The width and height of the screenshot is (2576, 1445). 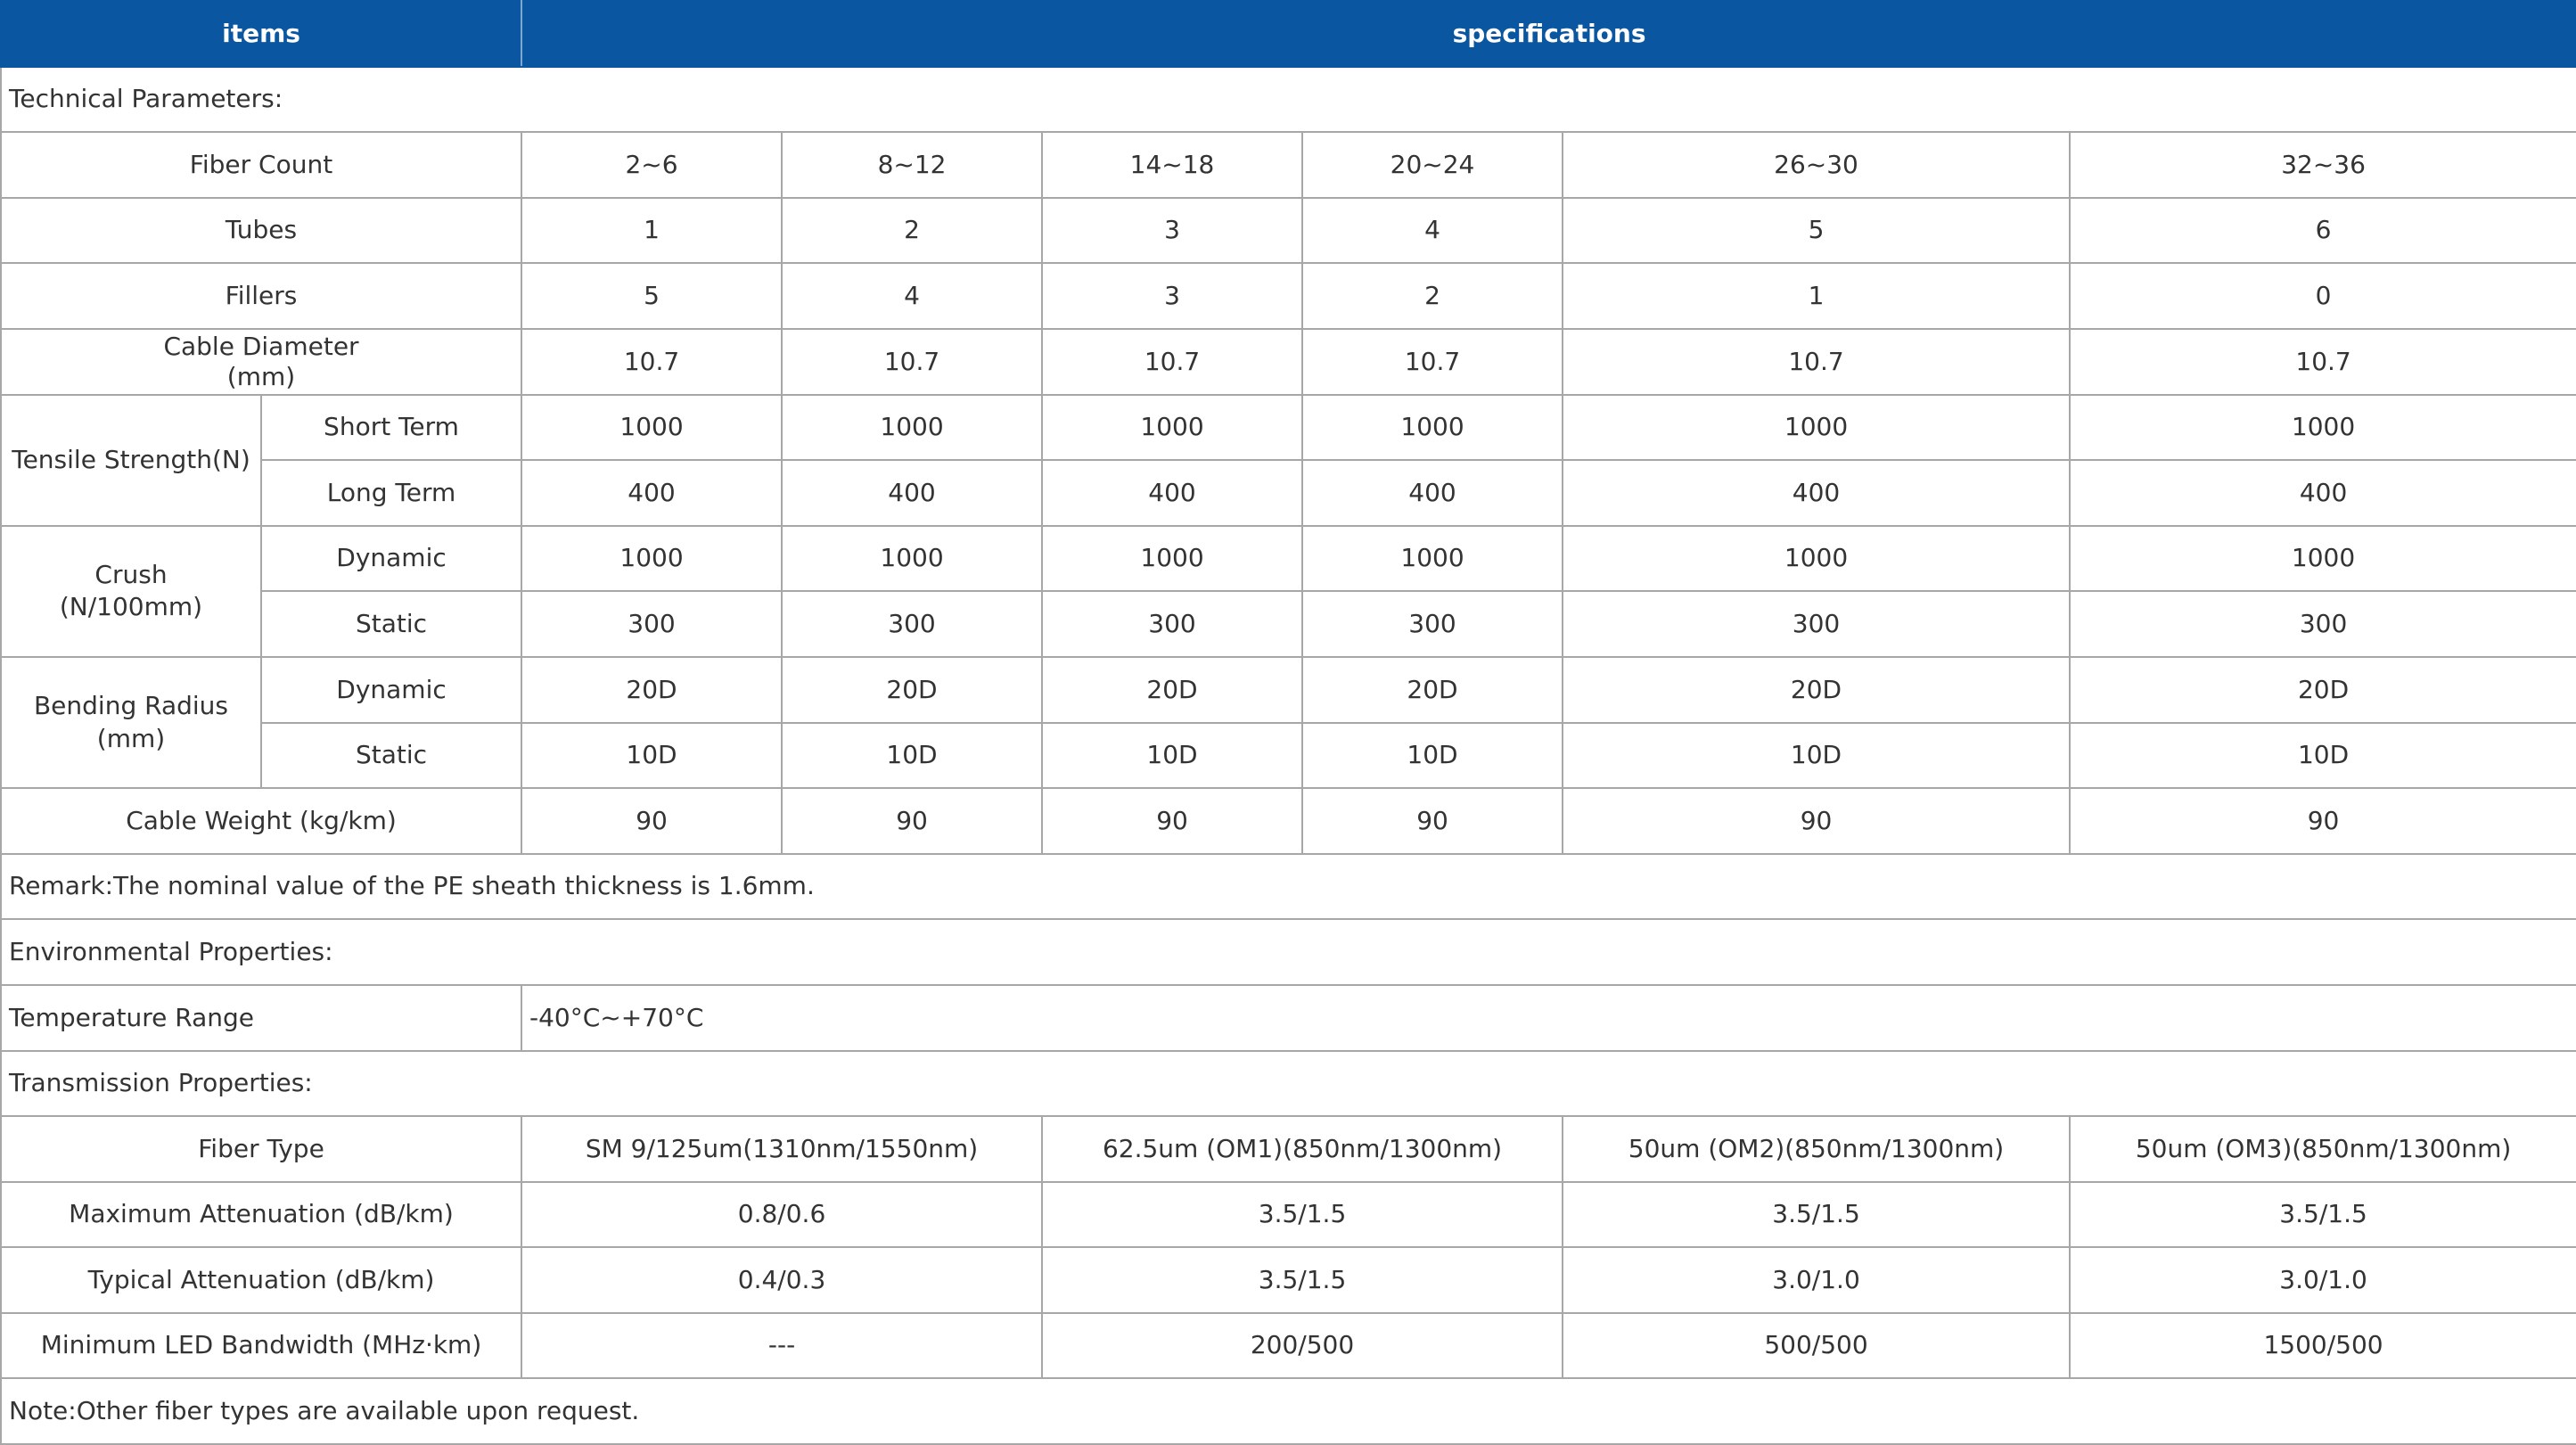 I want to click on fiber-type-label: Fiber Type, so click(x=261, y=1149).